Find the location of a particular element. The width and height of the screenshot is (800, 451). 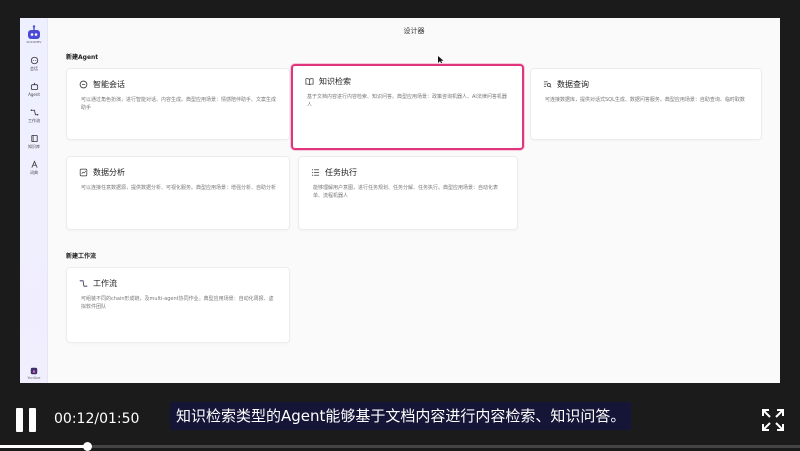

dictionary-icon is located at coordinates (34, 164).